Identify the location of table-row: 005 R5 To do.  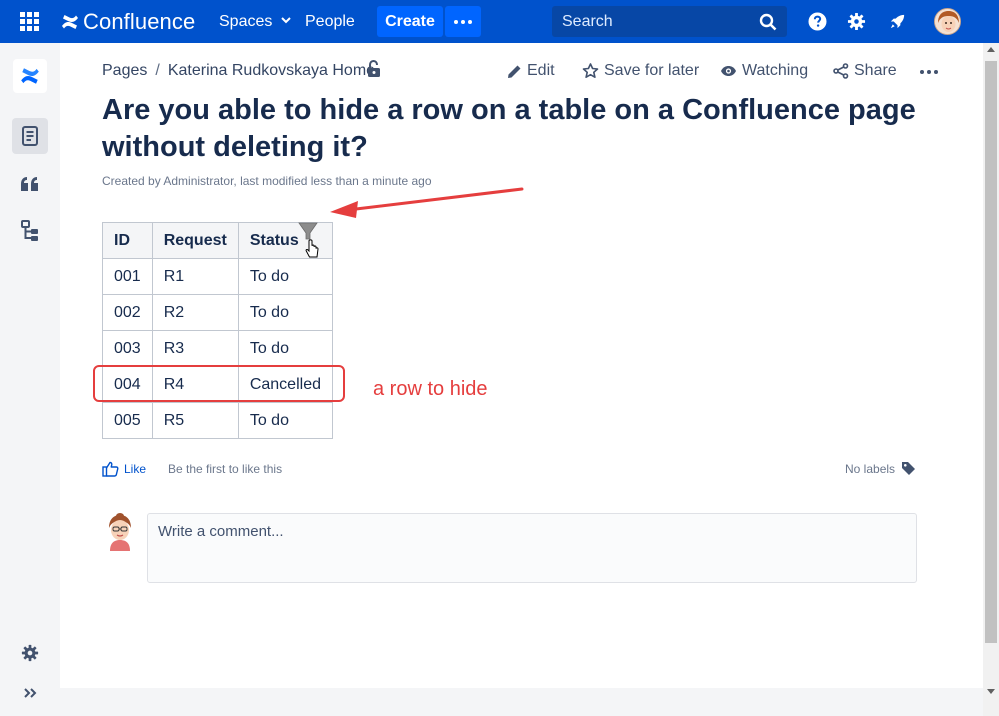
(217, 420).